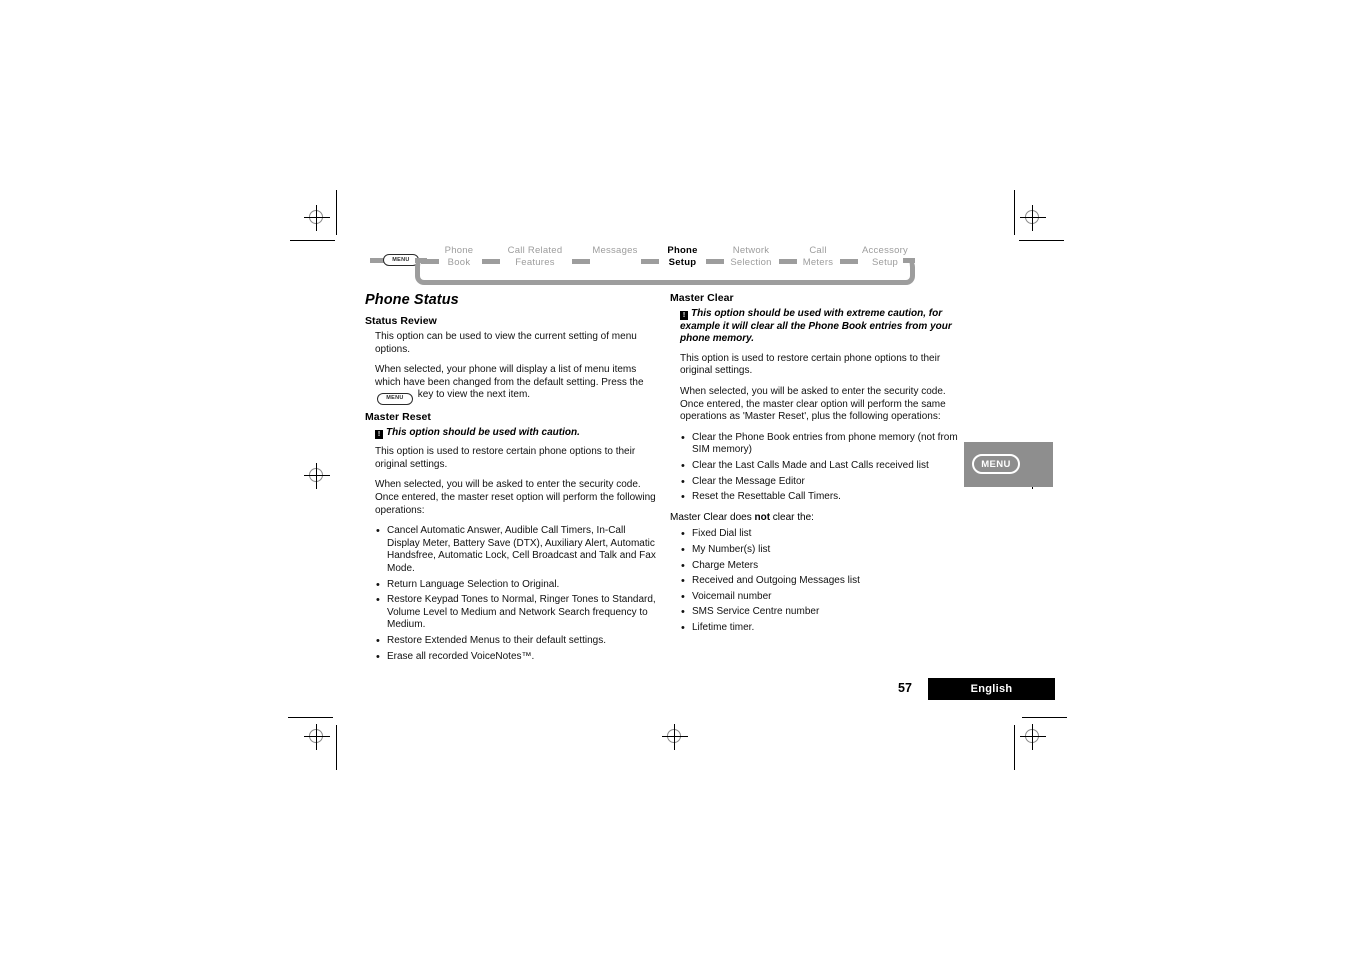  I want to click on menu-key-icon: MENU, so click(401, 260).